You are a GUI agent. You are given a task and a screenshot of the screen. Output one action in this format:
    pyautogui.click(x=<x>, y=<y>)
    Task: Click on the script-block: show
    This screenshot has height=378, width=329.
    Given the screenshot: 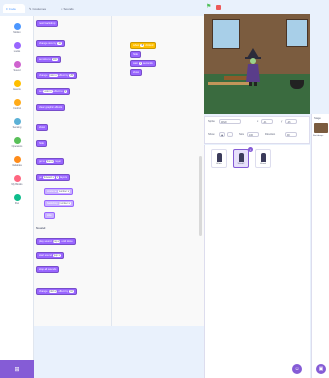 What is the action you would take?
    pyautogui.click(x=136, y=72)
    